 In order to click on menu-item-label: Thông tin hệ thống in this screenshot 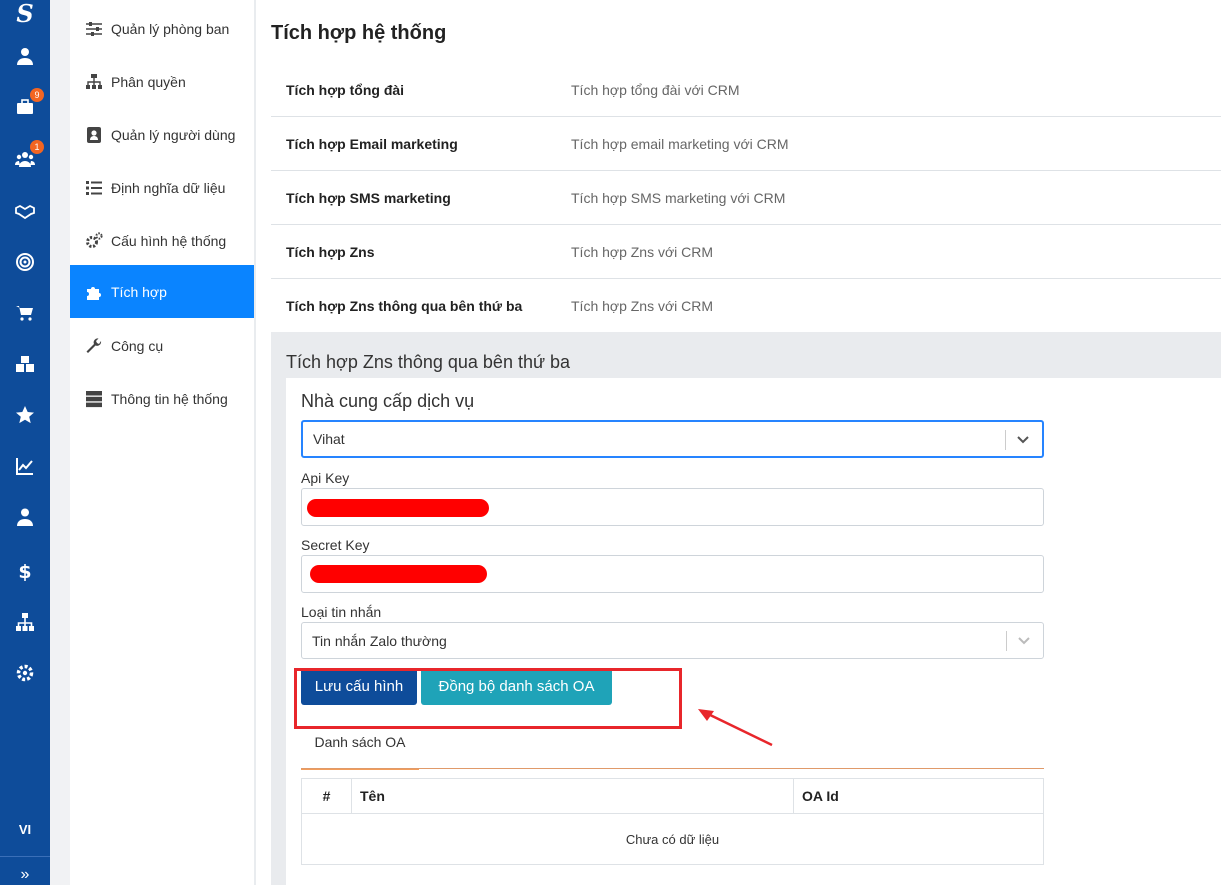, I will do `click(169, 398)`.